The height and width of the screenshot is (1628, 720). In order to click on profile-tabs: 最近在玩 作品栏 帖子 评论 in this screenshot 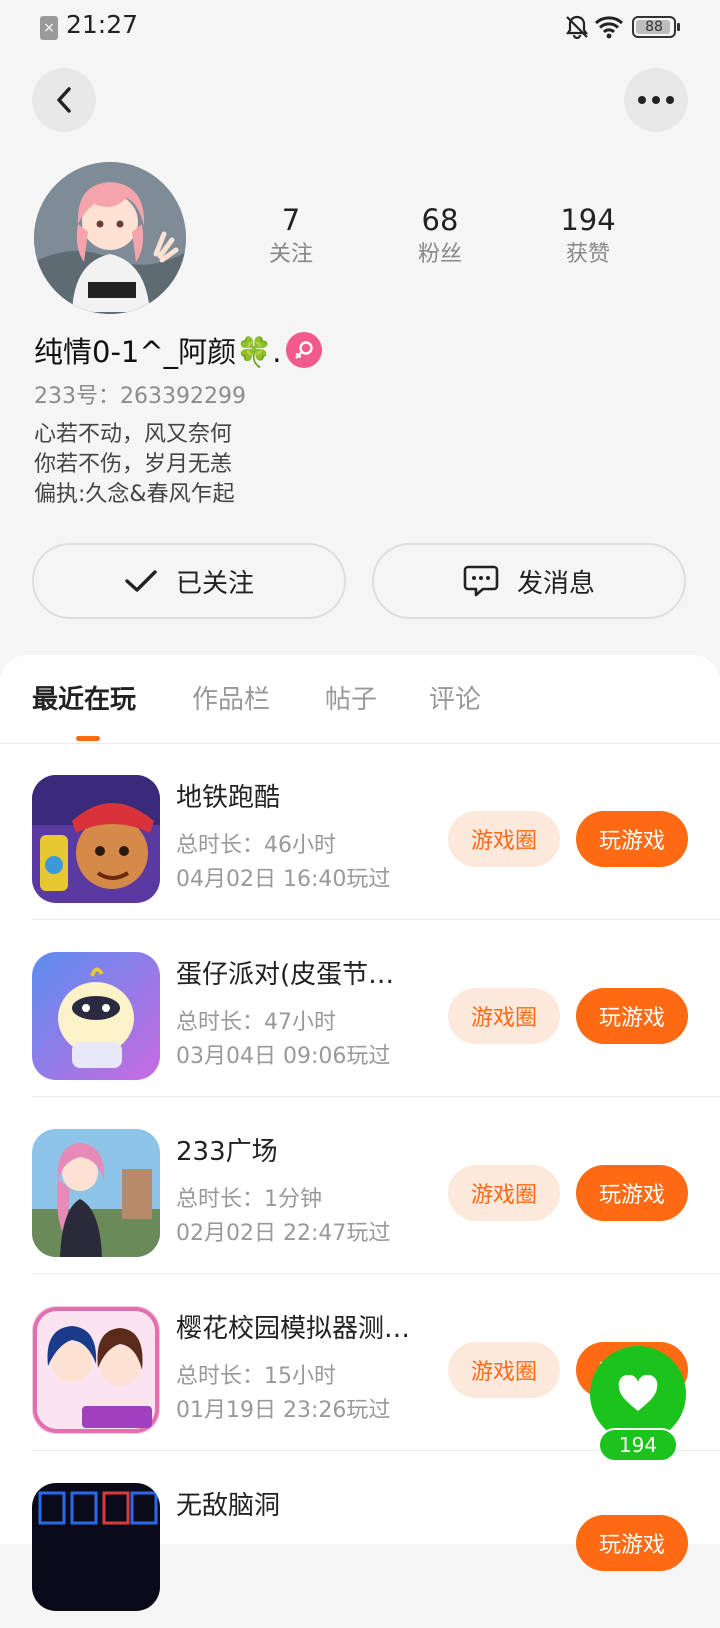, I will do `click(360, 699)`.